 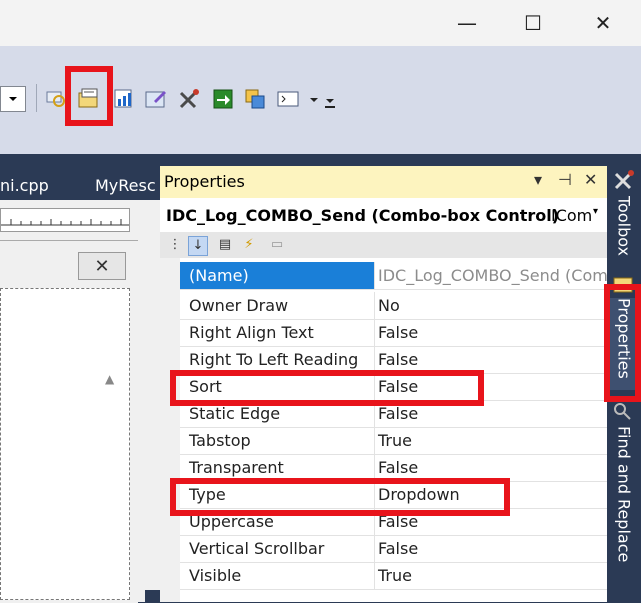 I want to click on property-row: Visible True, so click(x=393, y=576).